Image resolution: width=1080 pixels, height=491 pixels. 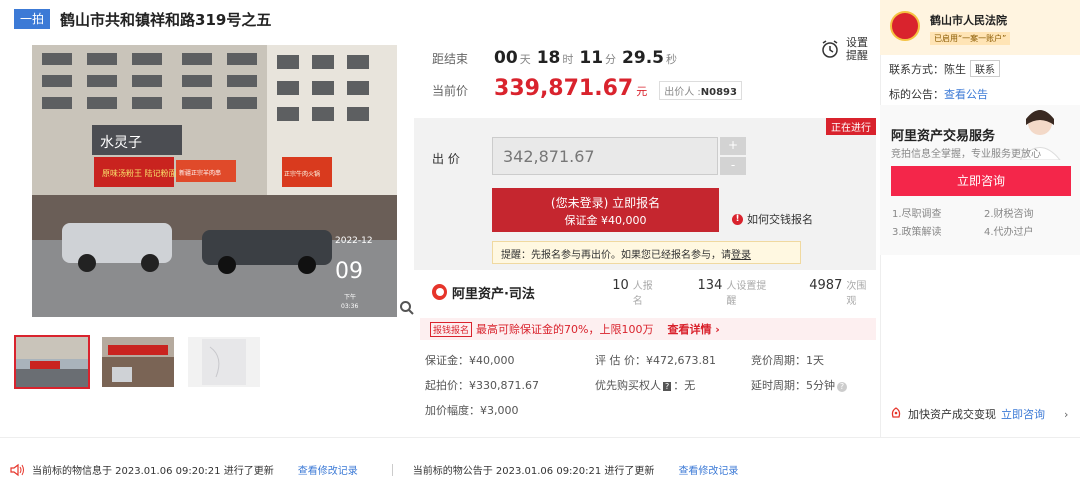 I want to click on photo-time-sub2: 03:36, so click(x=349, y=306).